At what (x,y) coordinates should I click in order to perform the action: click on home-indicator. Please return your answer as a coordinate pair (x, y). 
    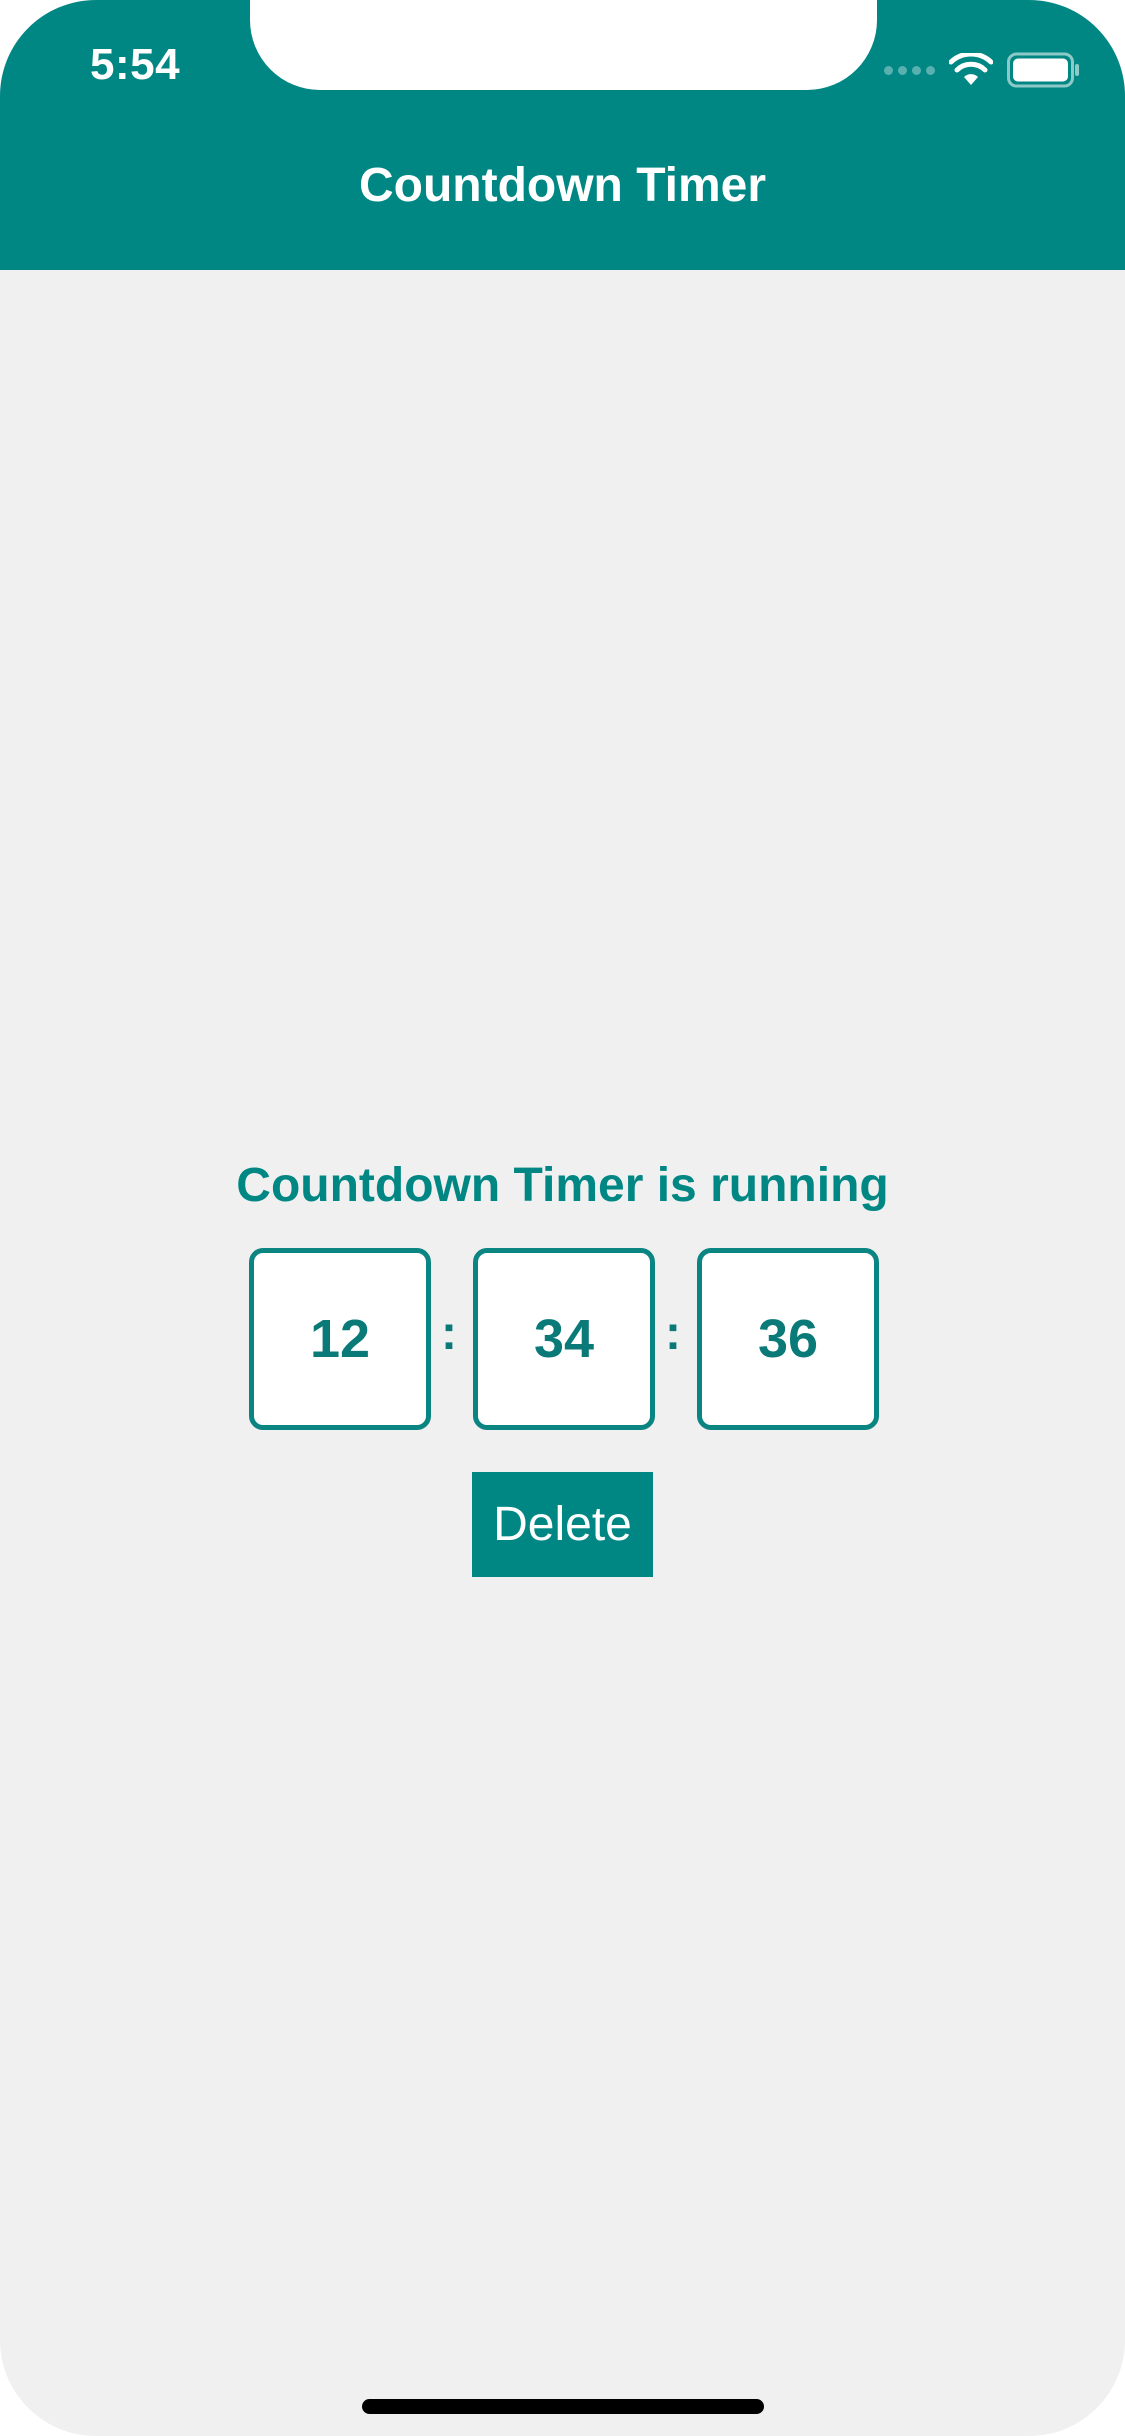
    Looking at the image, I should click on (563, 2406).